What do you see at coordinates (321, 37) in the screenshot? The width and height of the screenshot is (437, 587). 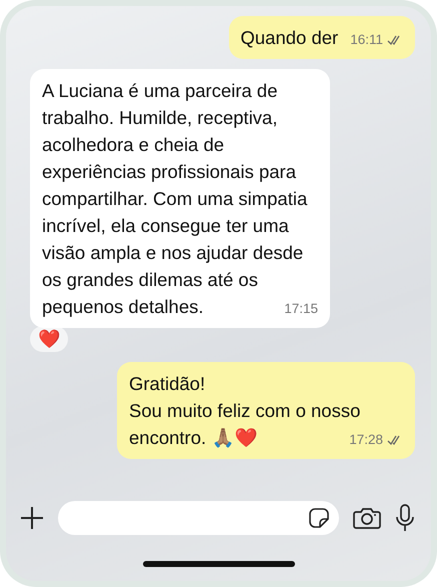 I see `outgoing-message: Quando der 16:11` at bounding box center [321, 37].